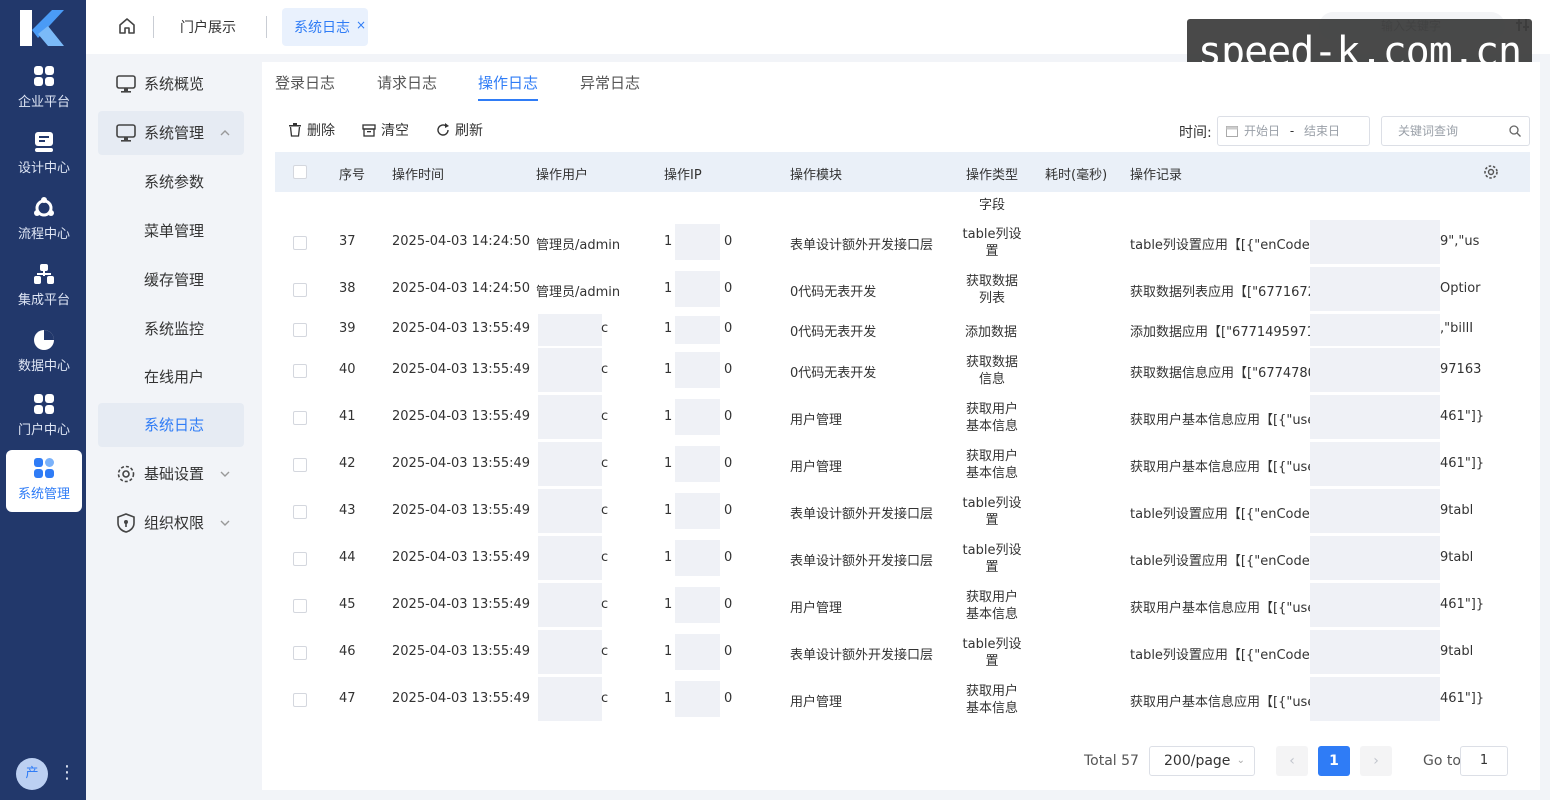 The width and height of the screenshot is (1550, 800). Describe the element at coordinates (418, 175) in the screenshot. I see `header-time: 操作时间` at that location.